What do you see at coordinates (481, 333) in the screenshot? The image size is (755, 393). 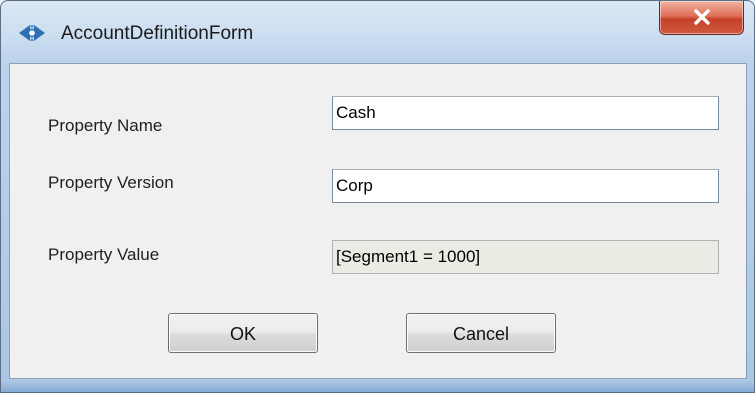 I see `cancel-button: Cancel` at bounding box center [481, 333].